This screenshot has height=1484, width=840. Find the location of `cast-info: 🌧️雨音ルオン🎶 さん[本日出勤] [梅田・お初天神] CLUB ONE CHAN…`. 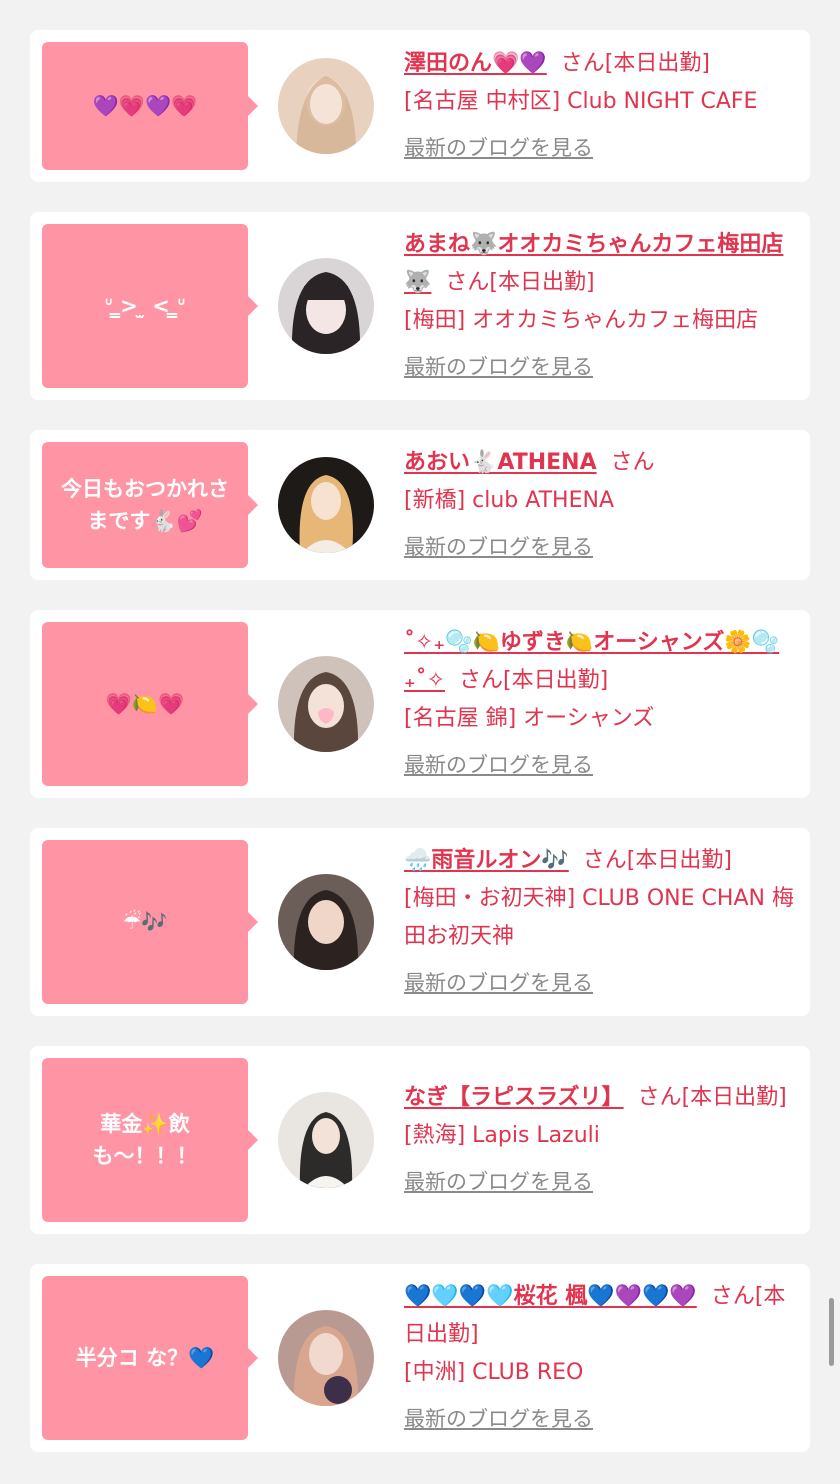

cast-info: 🌧️雨音ルオン🎶 さん[本日出勤] [梅田・お初天神] CLUB ONE CHAN… is located at coordinates (601, 922).